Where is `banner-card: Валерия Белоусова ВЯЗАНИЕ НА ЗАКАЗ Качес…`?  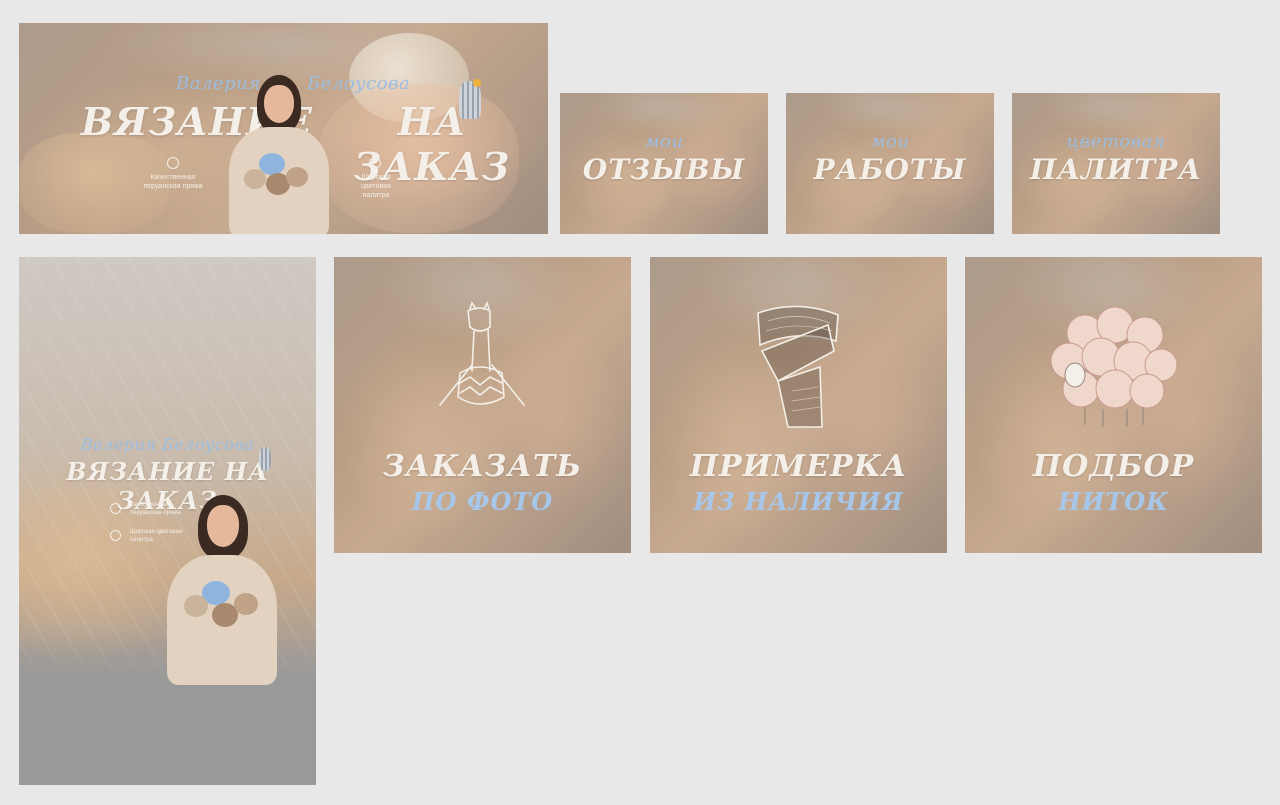
banner-card: Валерия Белоусова ВЯЗАНИЕ НА ЗАКАЗ Качес… is located at coordinates (283, 128).